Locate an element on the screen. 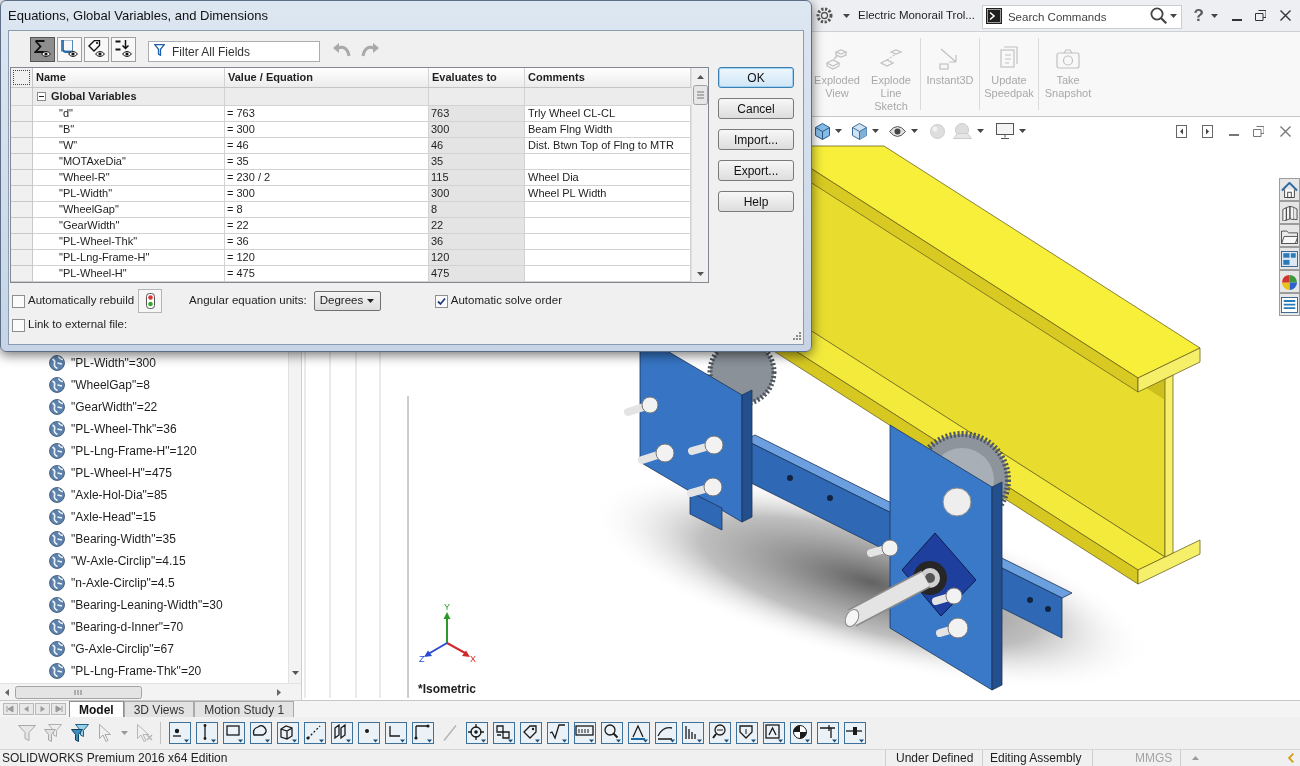 Image resolution: width=1300 pixels, height=766 pixels. tree-item: "G-Axle-Circlip"=67 is located at coordinates (111, 649).